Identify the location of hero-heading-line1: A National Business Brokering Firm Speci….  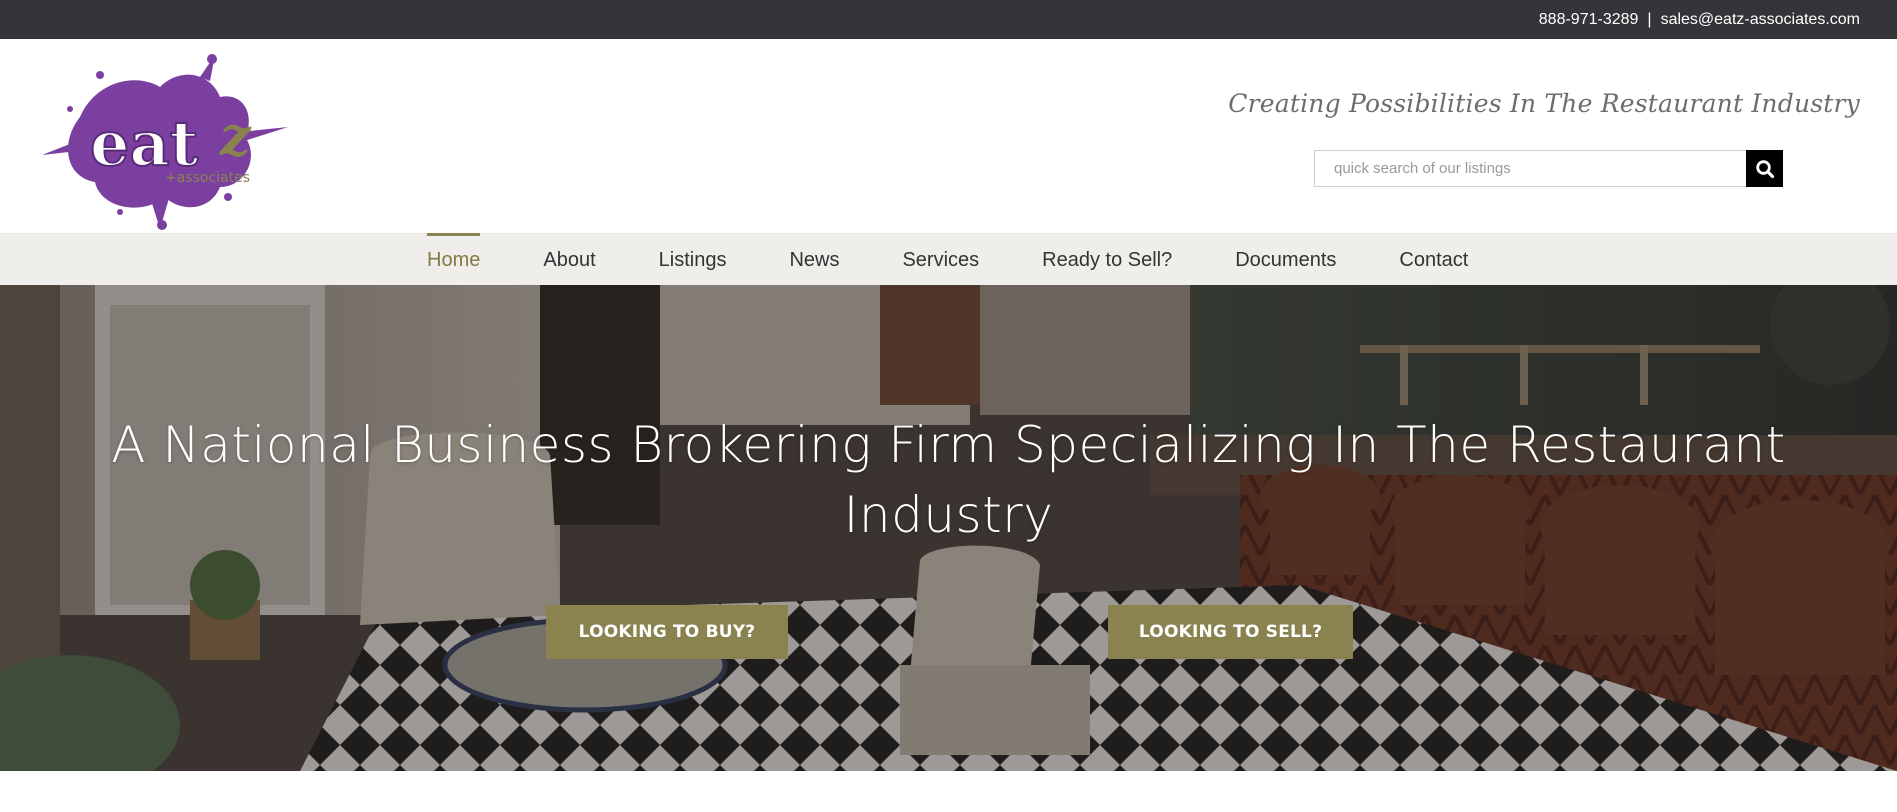
(948, 445).